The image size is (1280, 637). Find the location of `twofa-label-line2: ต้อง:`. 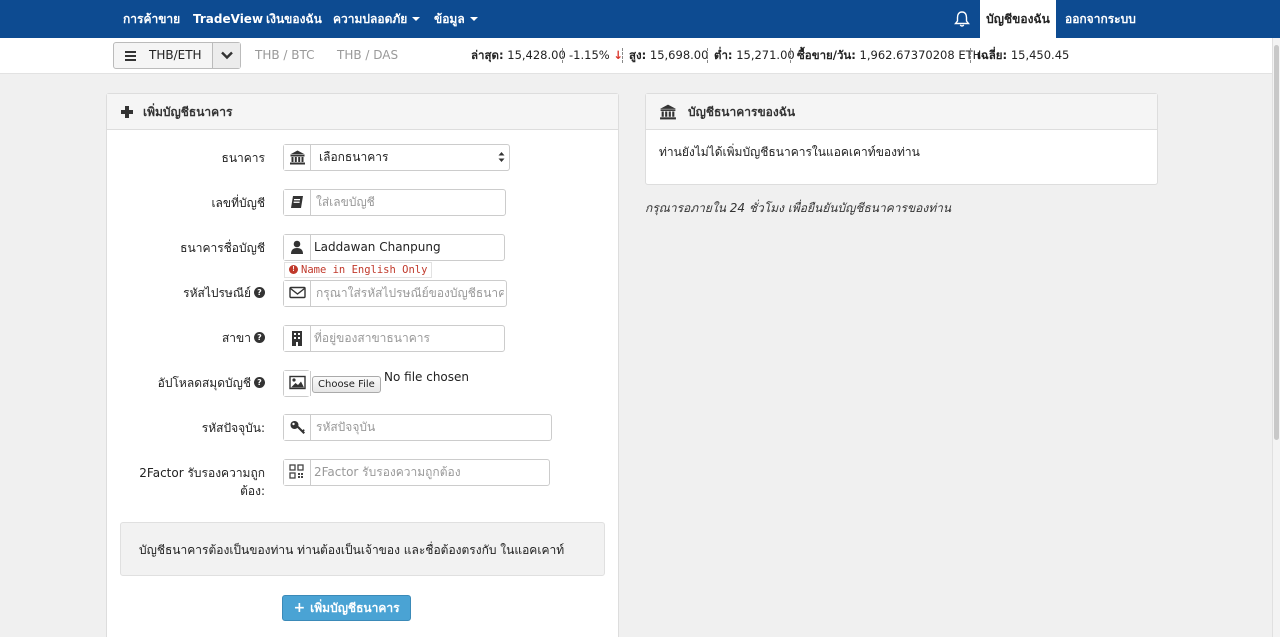

twofa-label-line2: ต้อง: is located at coordinates (252, 491).